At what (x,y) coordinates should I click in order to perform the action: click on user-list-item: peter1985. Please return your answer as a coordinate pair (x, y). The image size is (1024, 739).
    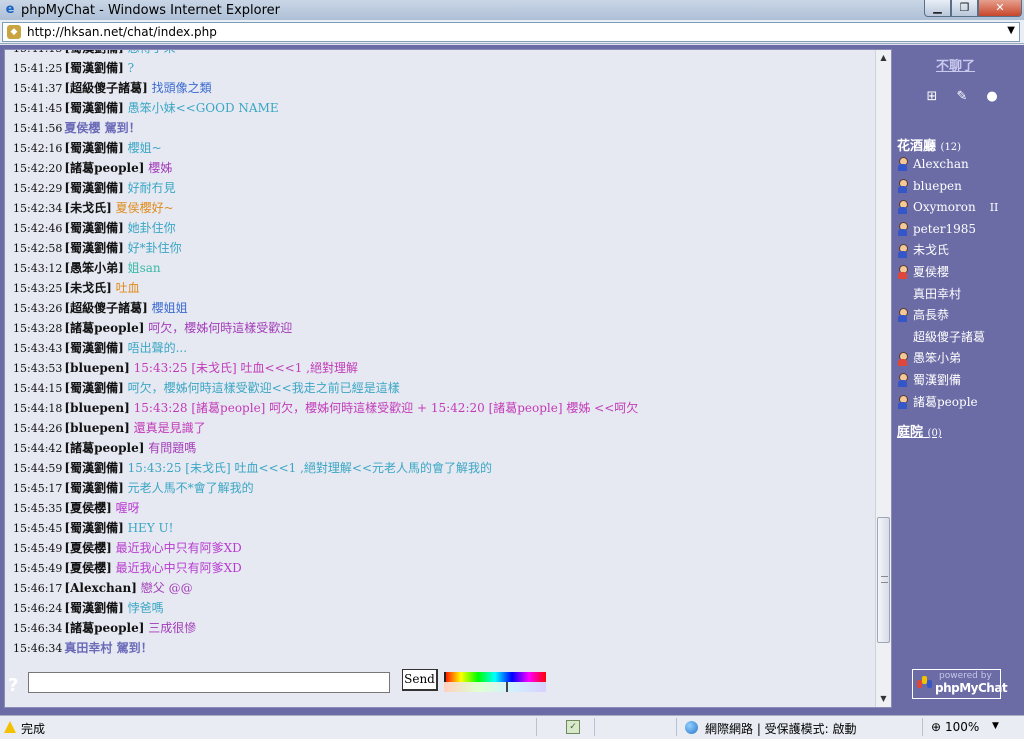
    Looking at the image, I should click on (960, 230).